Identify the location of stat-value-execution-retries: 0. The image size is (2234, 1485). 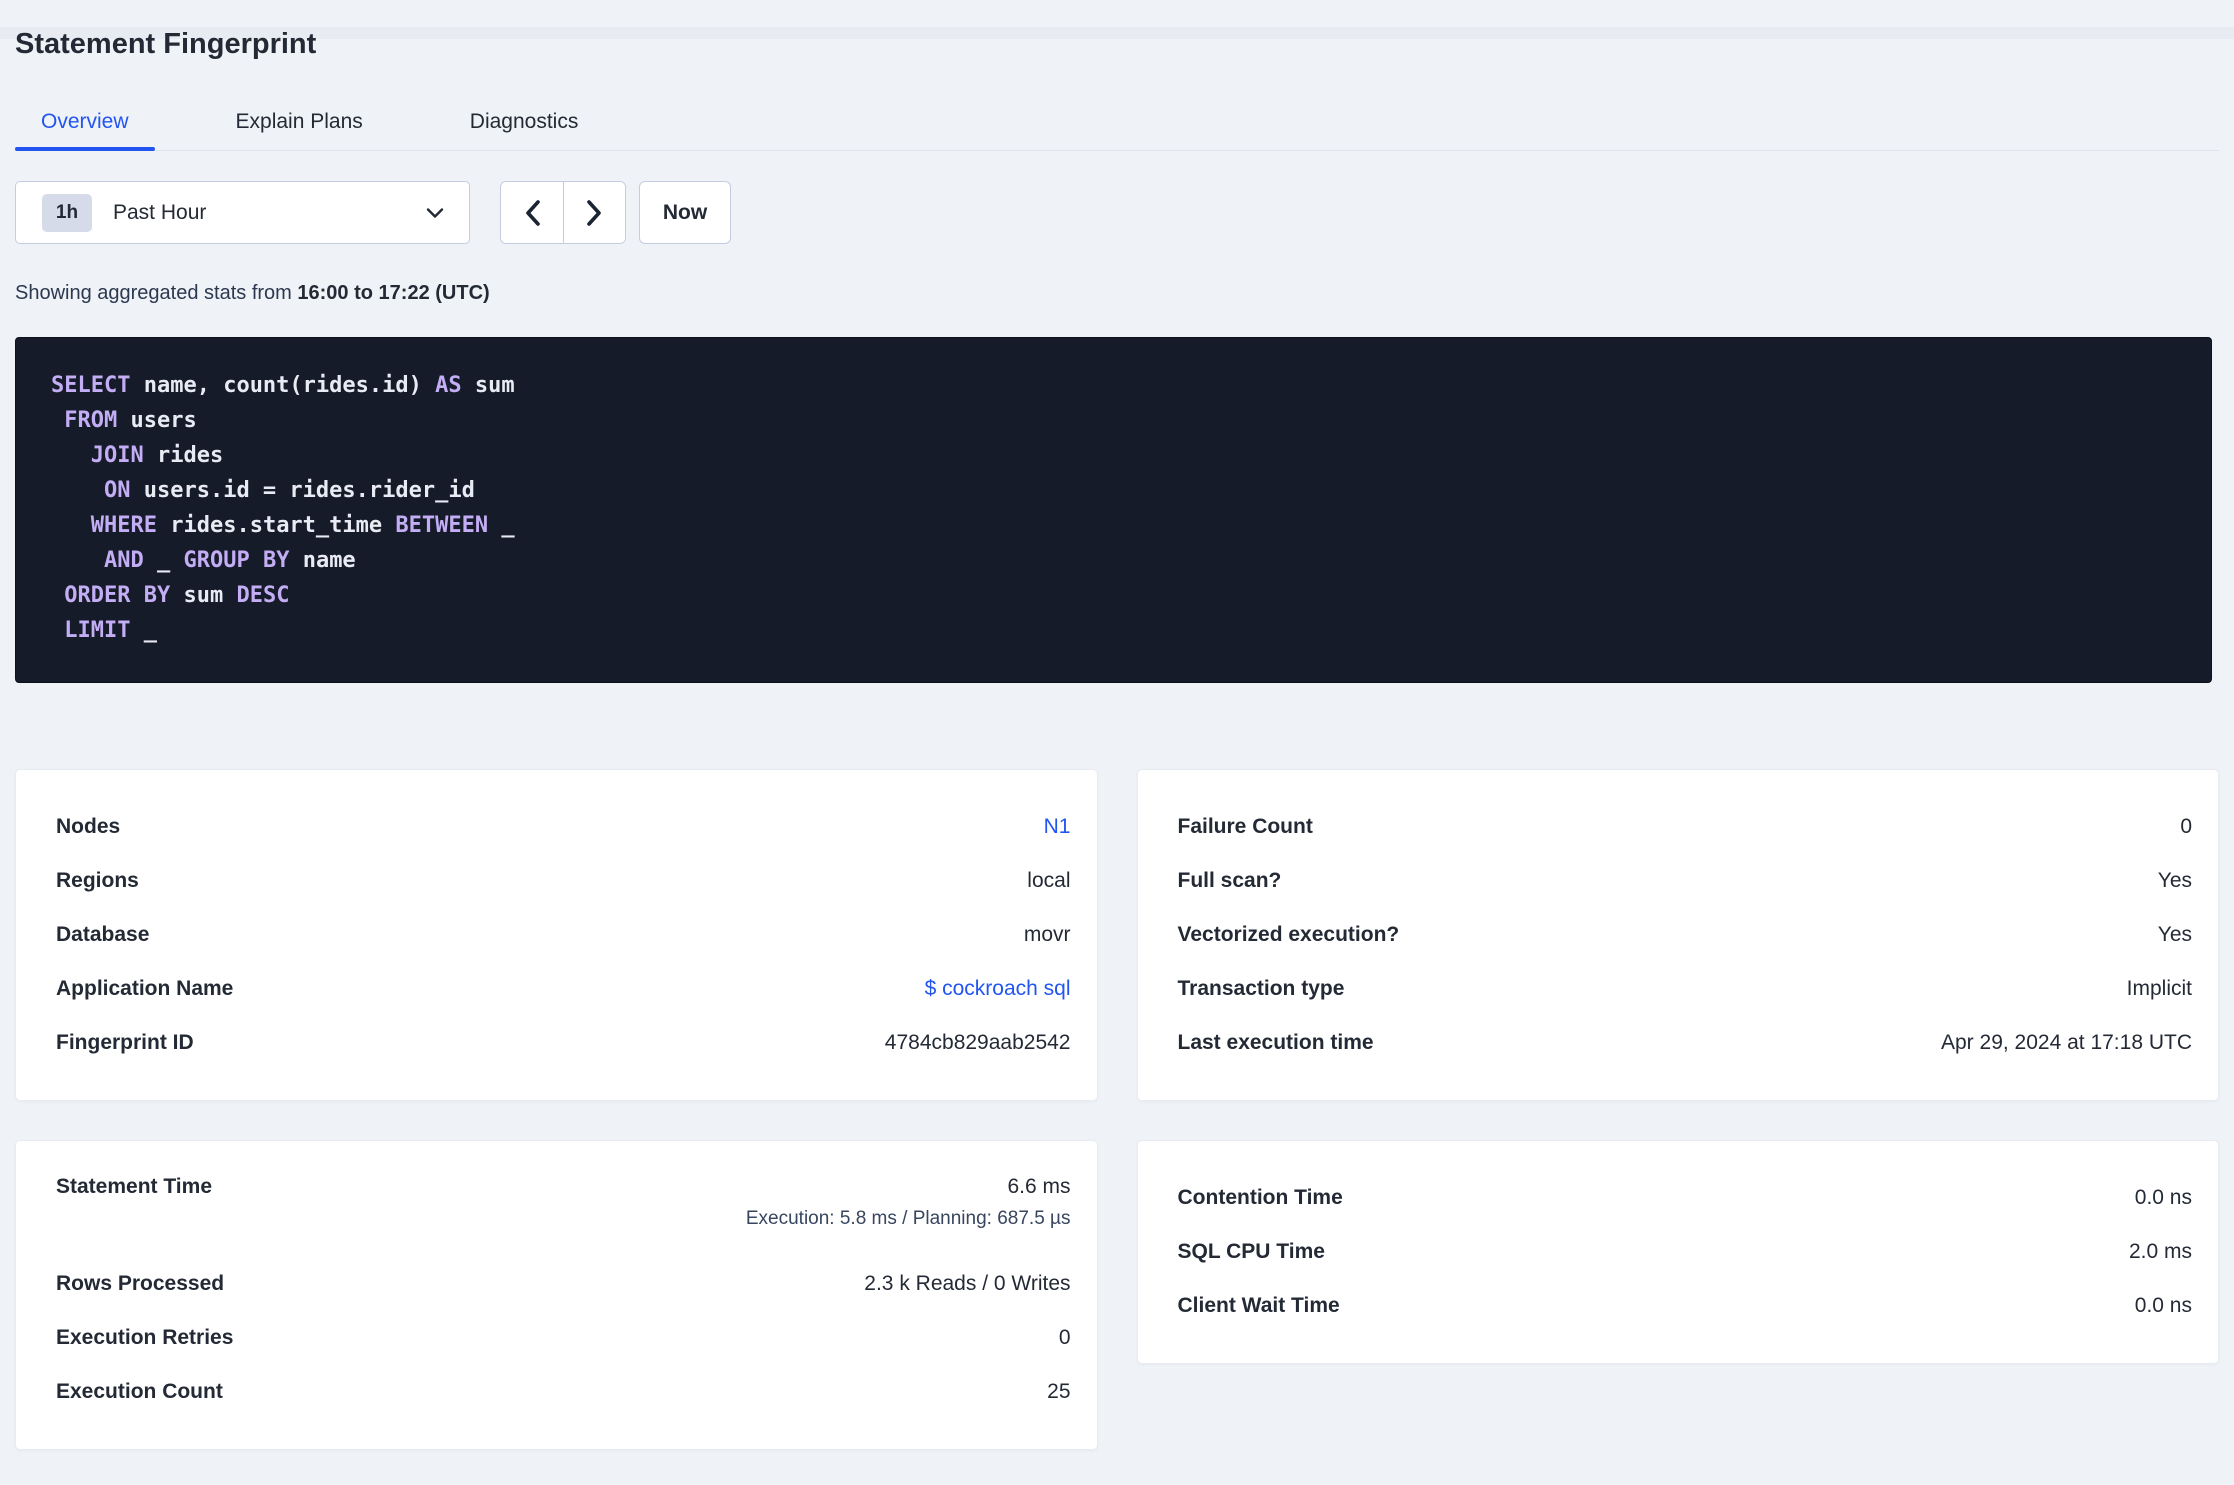
(1065, 1338).